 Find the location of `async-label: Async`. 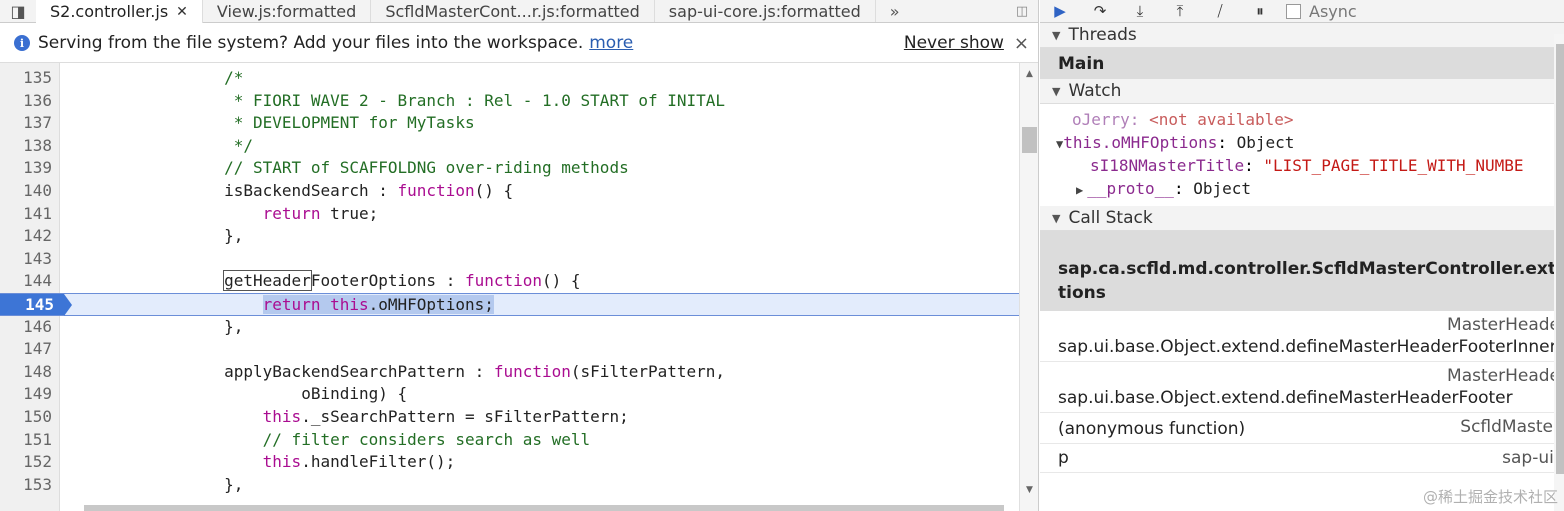

async-label: Async is located at coordinates (1333, 11).